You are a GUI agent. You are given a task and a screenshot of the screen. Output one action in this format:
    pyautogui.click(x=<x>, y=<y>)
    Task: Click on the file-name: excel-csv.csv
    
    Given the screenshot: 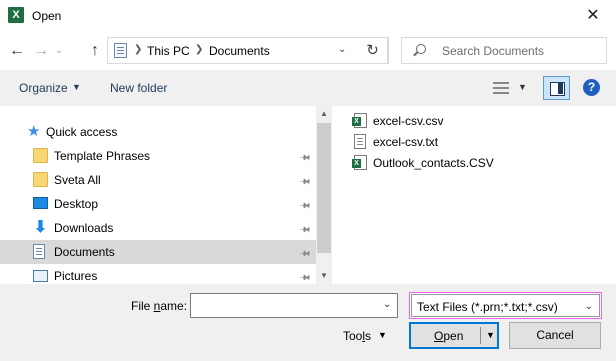 What is the action you would take?
    pyautogui.click(x=408, y=121)
    